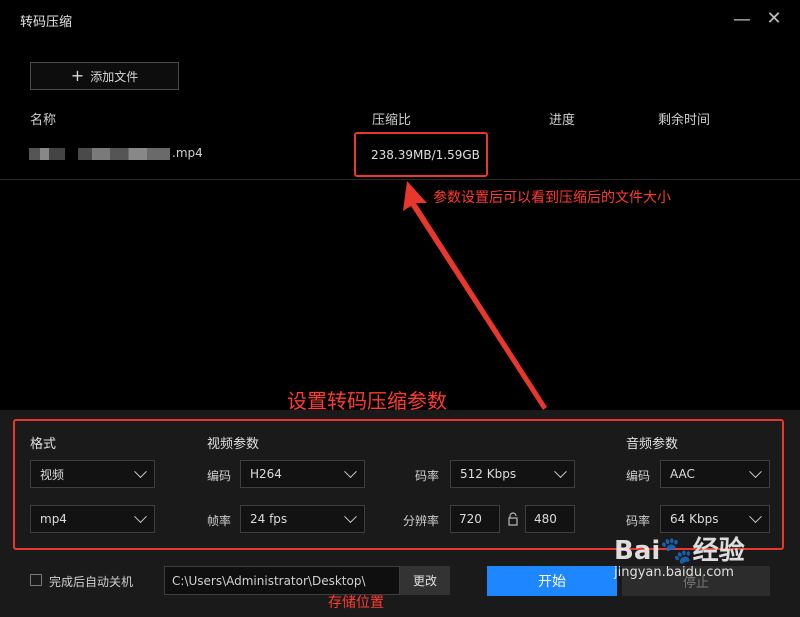 The width and height of the screenshot is (800, 617). What do you see at coordinates (694, 519) in the screenshot?
I see `audio-bitrate-value: 64 Kbps` at bounding box center [694, 519].